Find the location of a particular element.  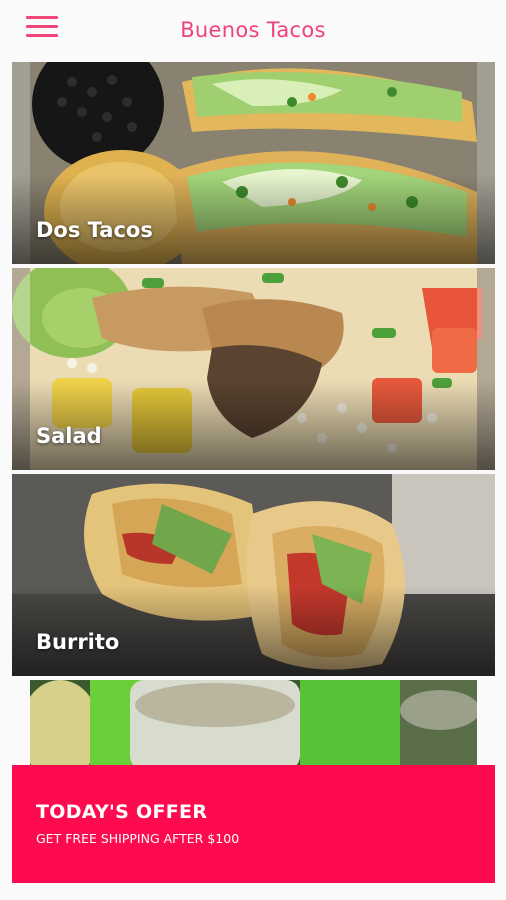

app-title: Buenos Tacos is located at coordinates (253, 30).